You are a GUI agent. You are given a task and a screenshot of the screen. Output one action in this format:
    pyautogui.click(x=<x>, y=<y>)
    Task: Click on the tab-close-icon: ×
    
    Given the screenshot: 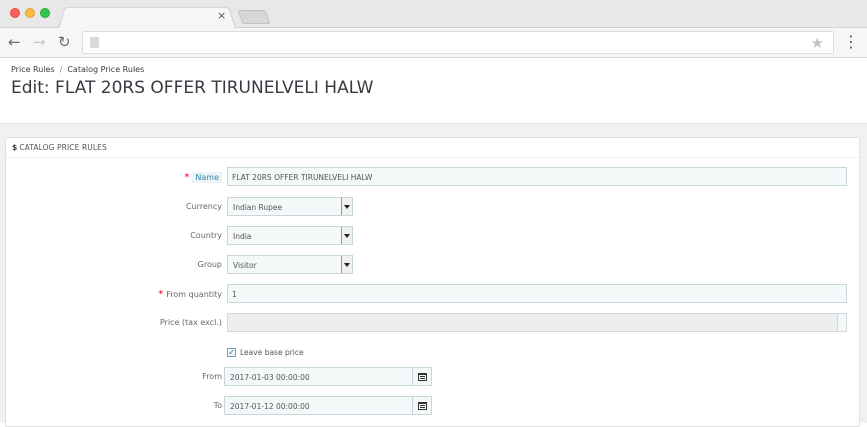 What is the action you would take?
    pyautogui.click(x=221, y=15)
    